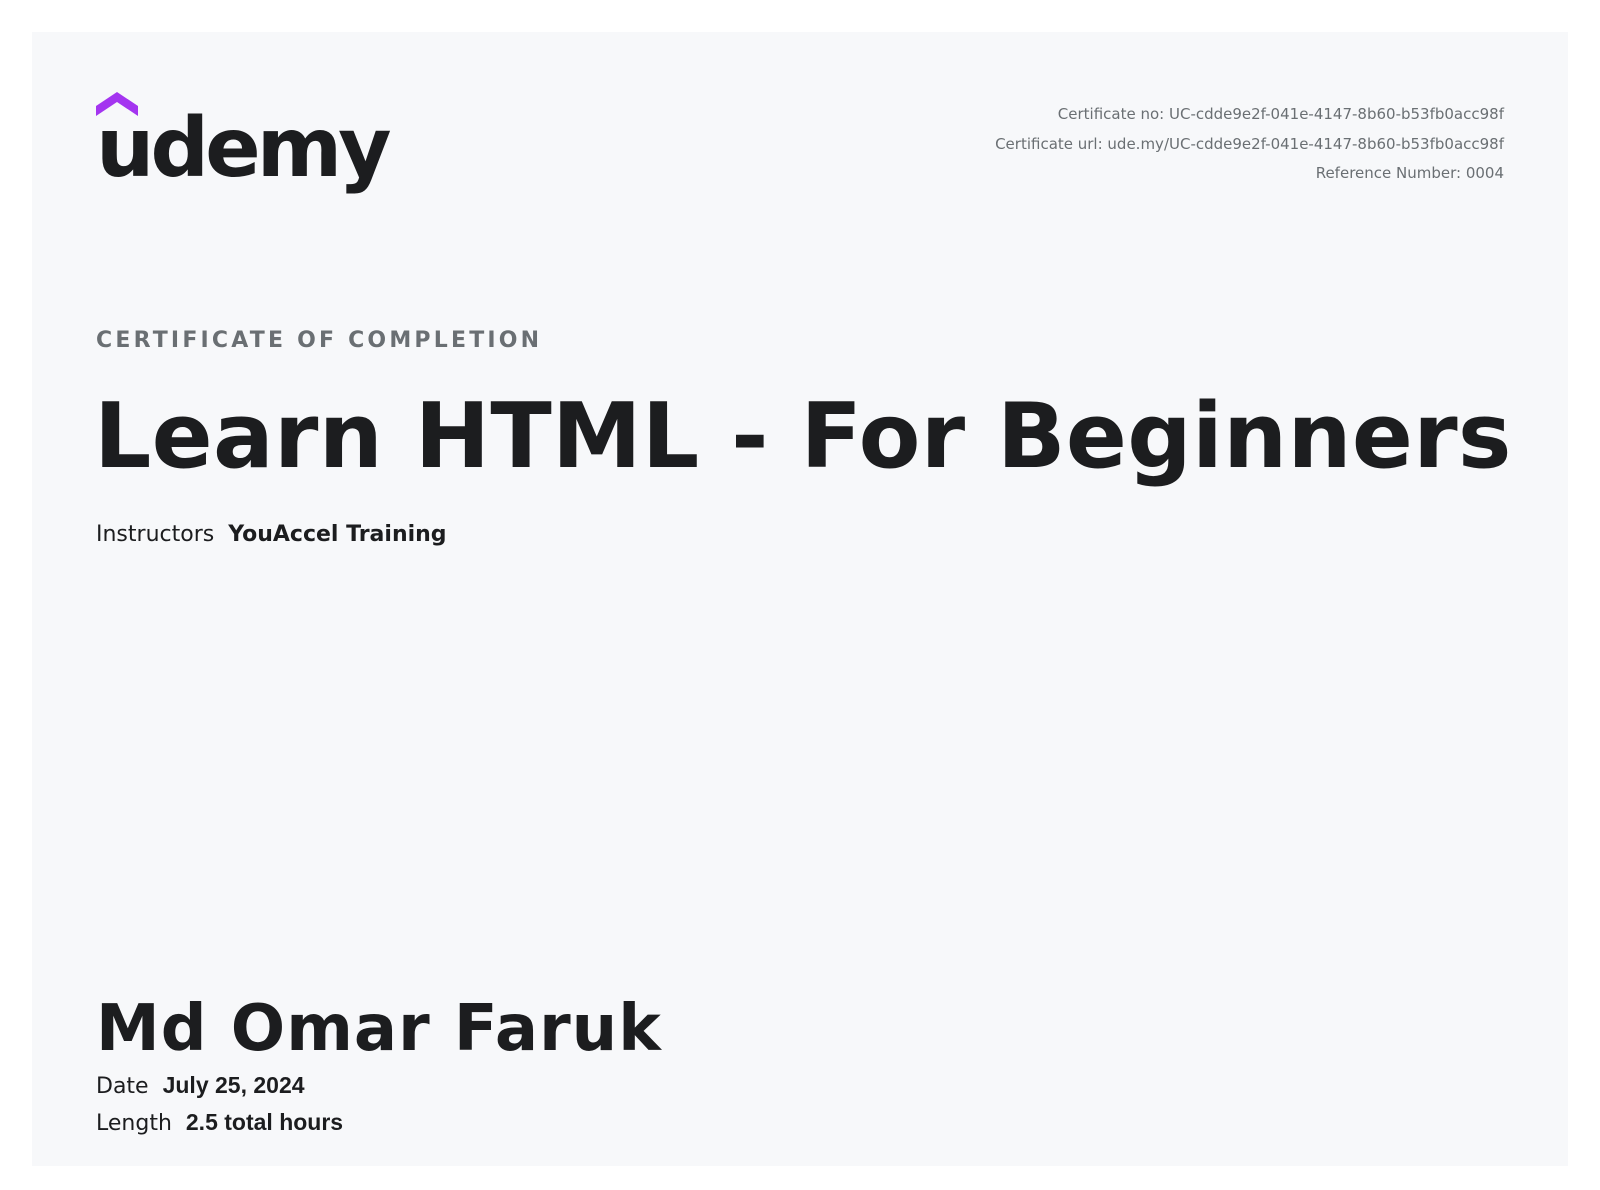  I want to click on recipient-name: Md Omar Faruk, so click(379, 1029).